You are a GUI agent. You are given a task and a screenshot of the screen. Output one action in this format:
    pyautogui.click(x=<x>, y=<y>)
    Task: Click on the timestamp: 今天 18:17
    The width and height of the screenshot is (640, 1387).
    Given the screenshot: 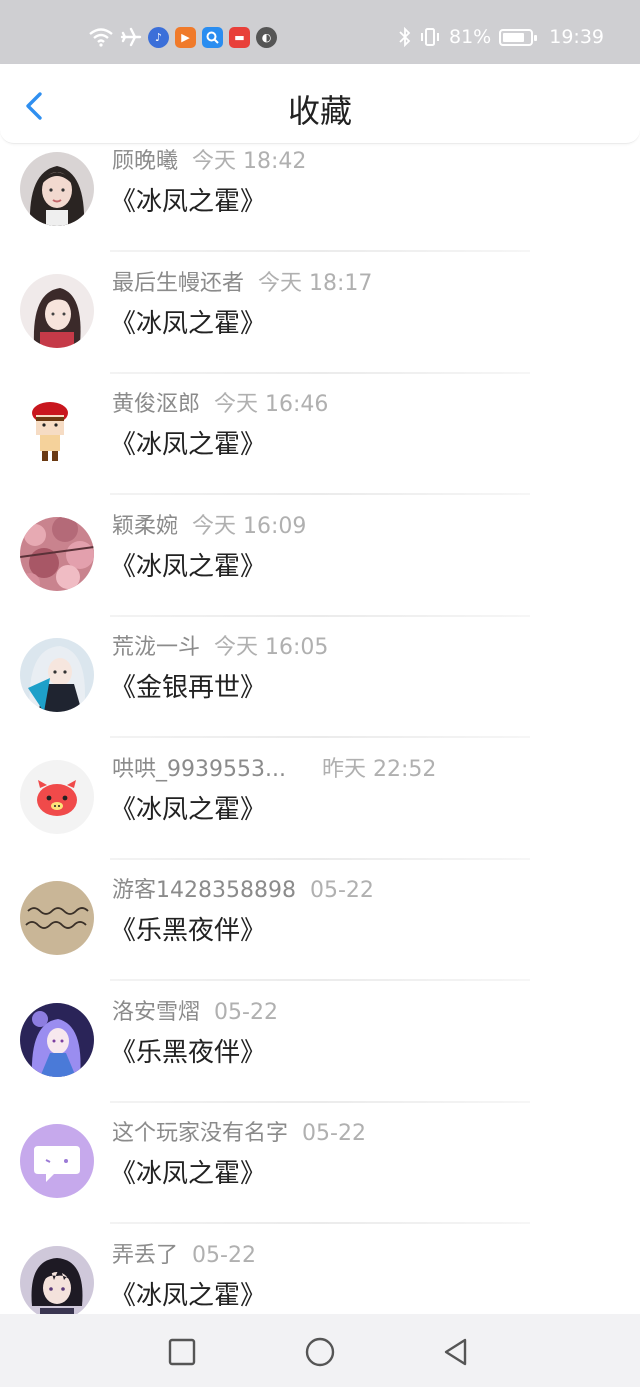 What is the action you would take?
    pyautogui.click(x=315, y=283)
    